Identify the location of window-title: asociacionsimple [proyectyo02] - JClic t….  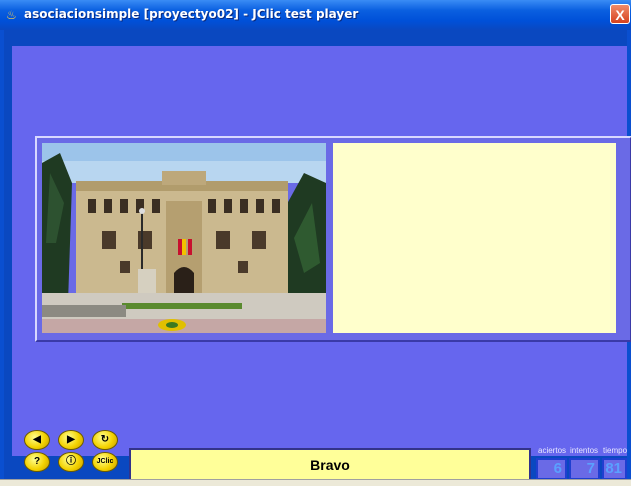
(191, 14).